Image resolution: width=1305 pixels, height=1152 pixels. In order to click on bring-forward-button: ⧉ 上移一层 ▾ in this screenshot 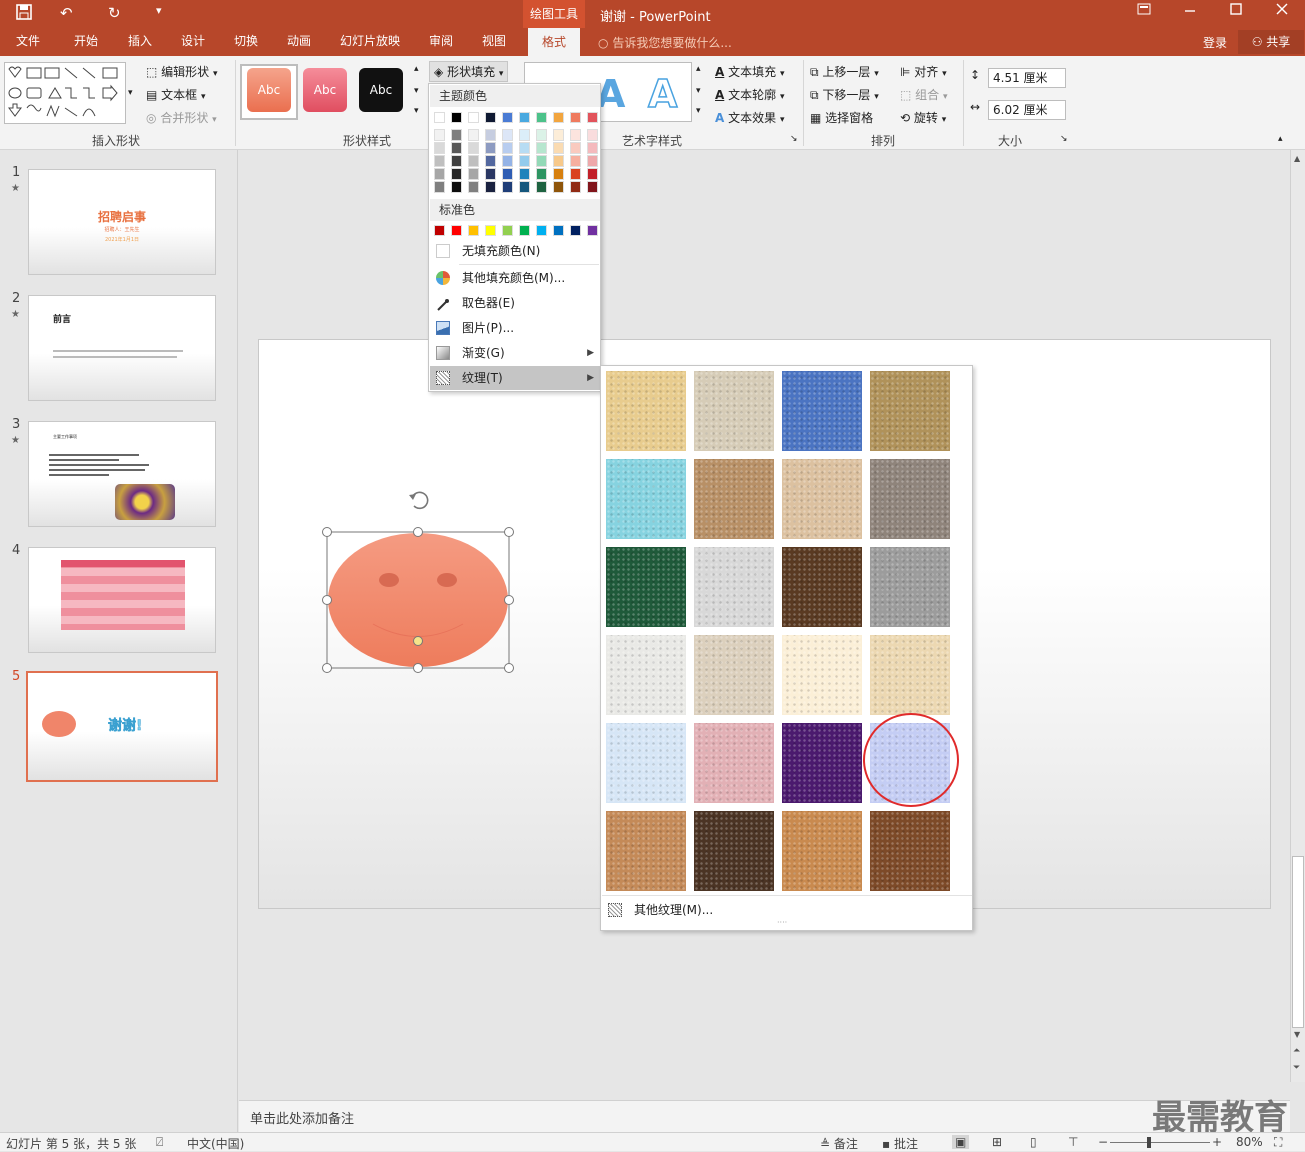, I will do `click(844, 71)`.